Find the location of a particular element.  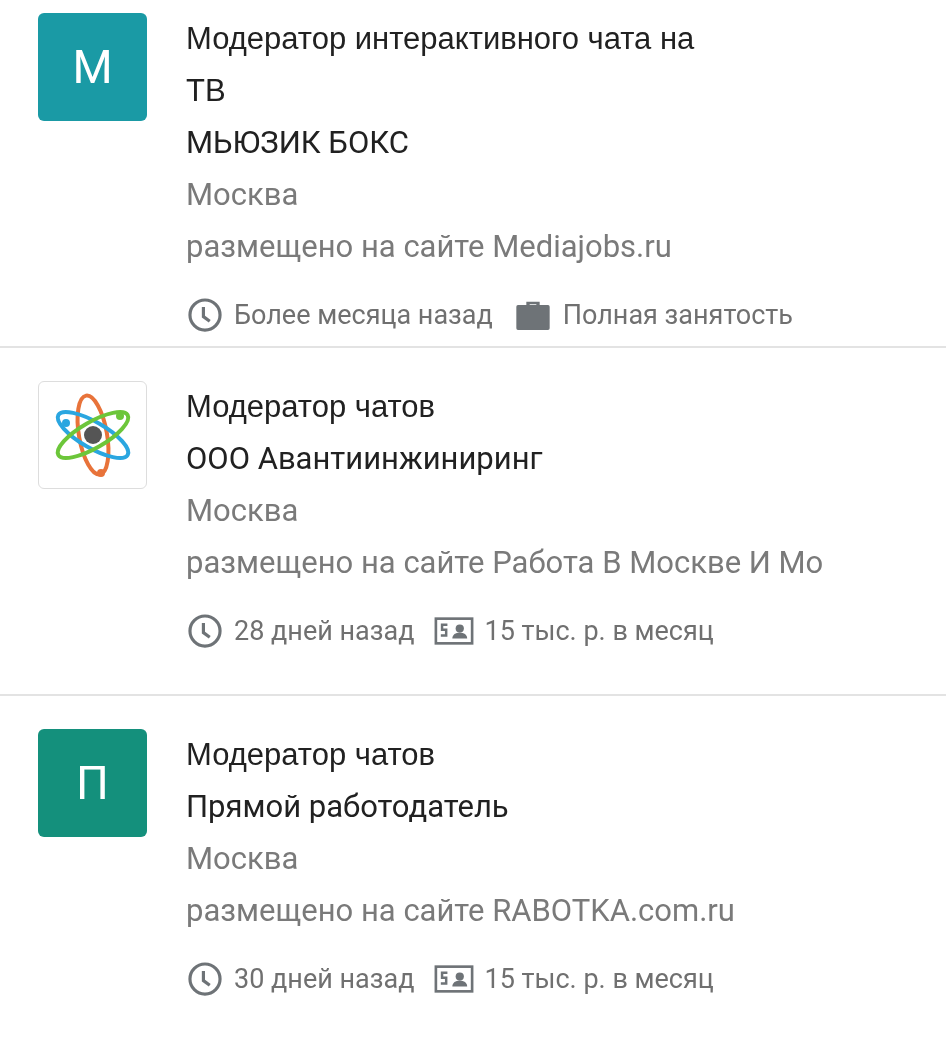

job-meta-text: 30 дней назад is located at coordinates (324, 979).